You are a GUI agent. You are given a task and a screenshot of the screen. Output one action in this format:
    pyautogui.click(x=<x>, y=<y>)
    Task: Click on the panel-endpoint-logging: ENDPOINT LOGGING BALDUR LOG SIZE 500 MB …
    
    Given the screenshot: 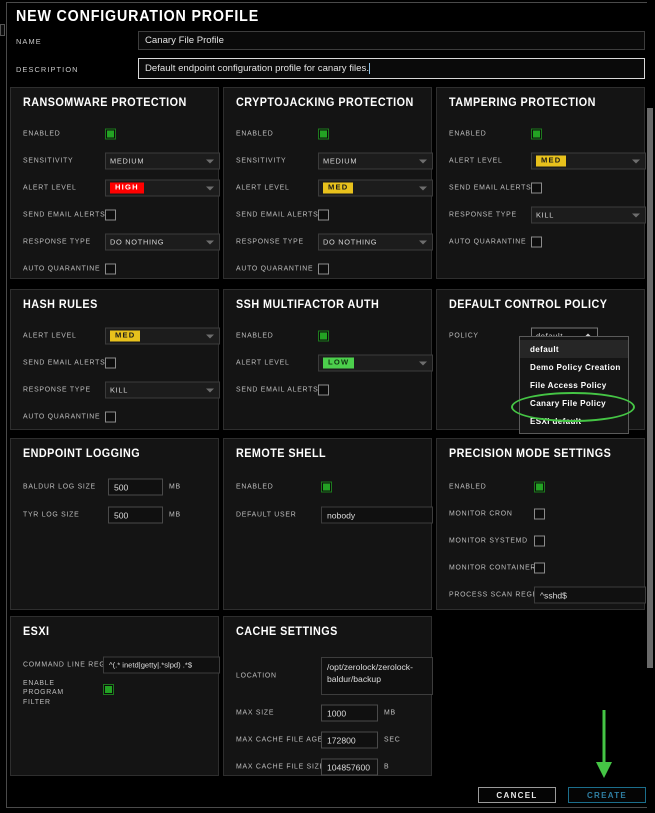 What is the action you would take?
    pyautogui.click(x=114, y=524)
    